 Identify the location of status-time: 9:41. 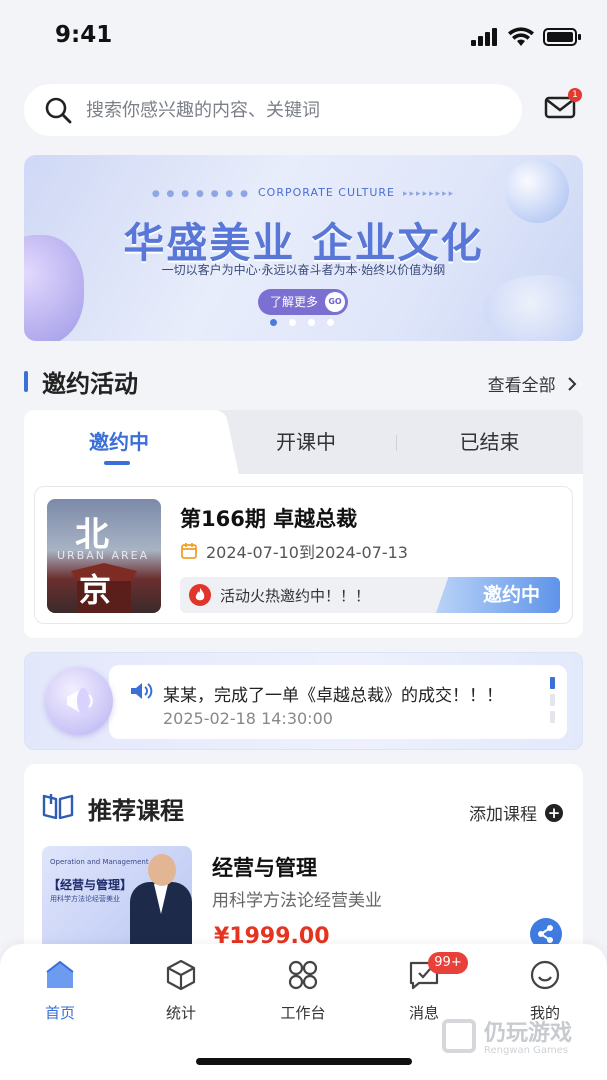
(84, 35).